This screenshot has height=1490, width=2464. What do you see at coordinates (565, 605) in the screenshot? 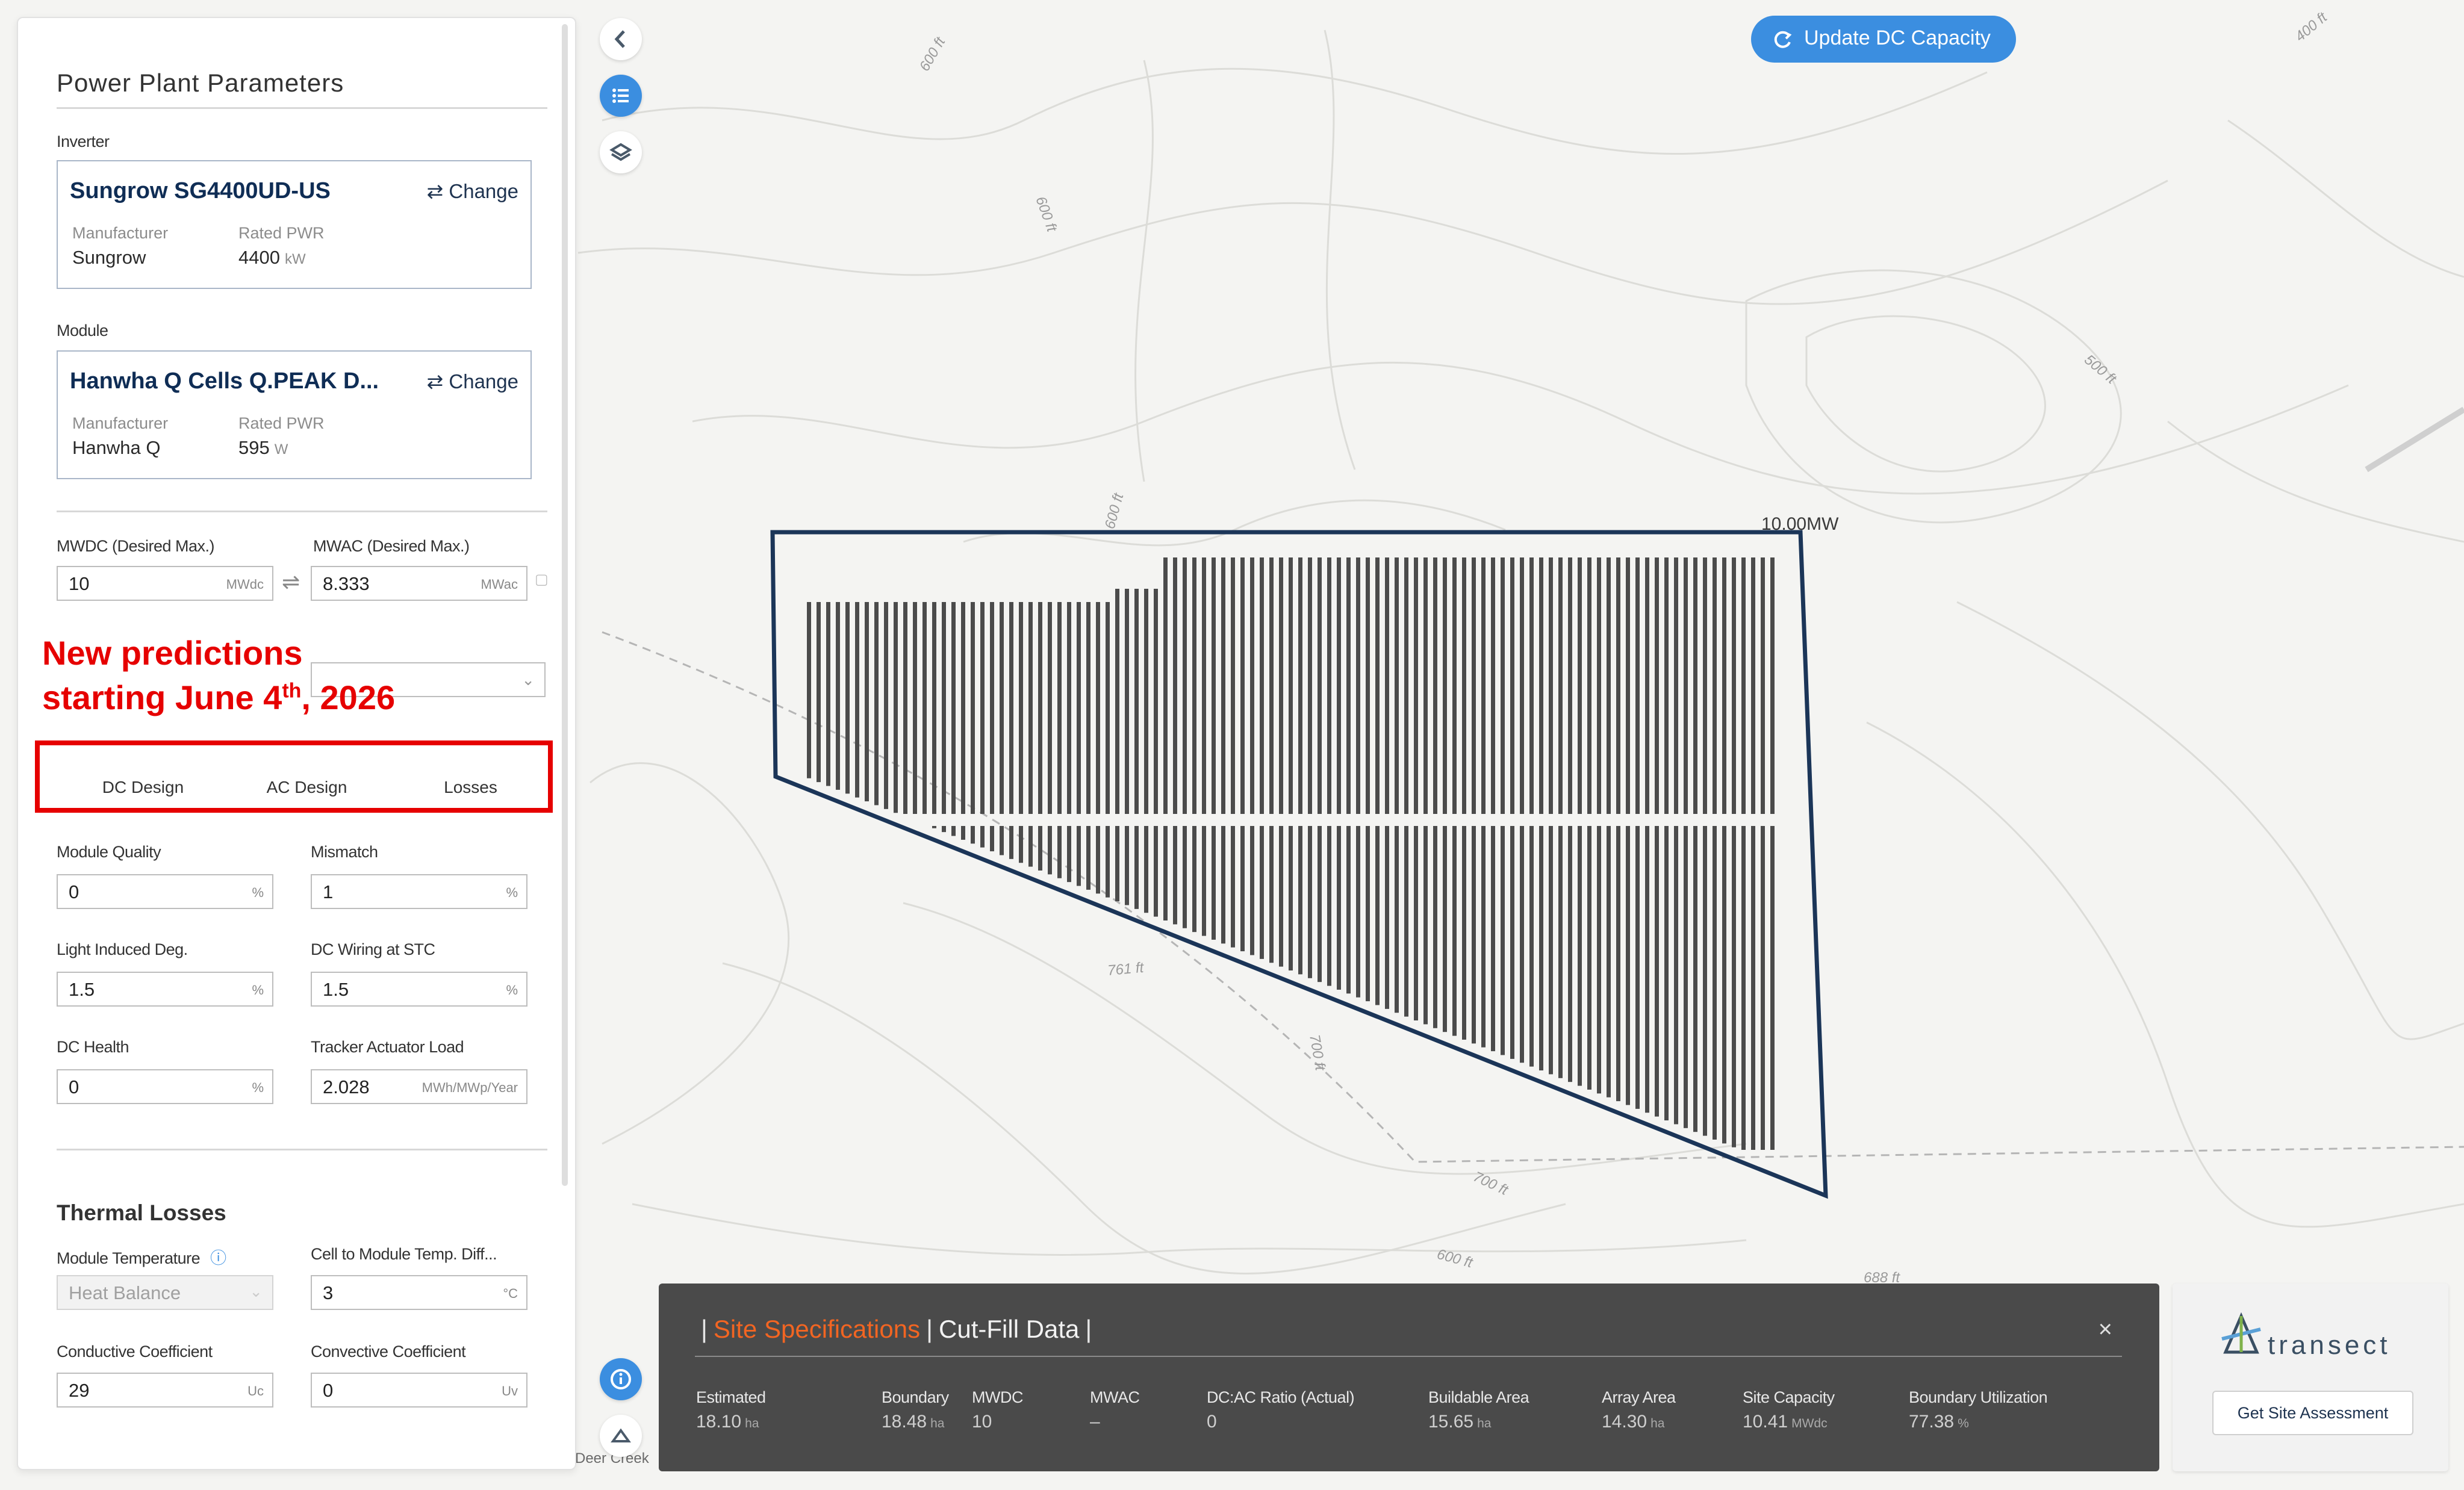
I see `panel-scrollbar` at bounding box center [565, 605].